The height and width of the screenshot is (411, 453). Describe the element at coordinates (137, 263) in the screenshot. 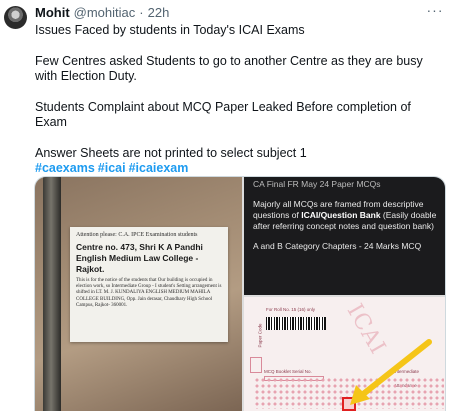

I see `notice-title-line2: English Medium Law College - Rajkot.` at that location.